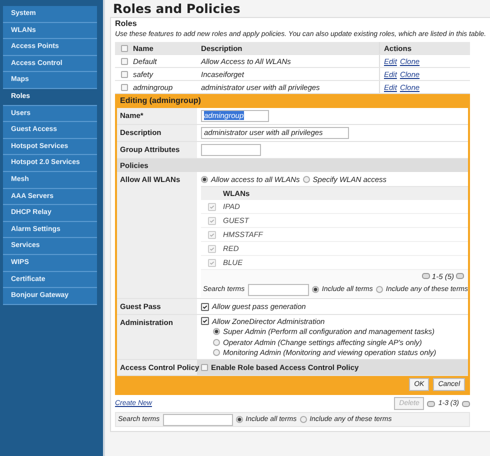  What do you see at coordinates (292, 101) in the screenshot?
I see `edit-panel-title: Editing (admingroup)` at bounding box center [292, 101].